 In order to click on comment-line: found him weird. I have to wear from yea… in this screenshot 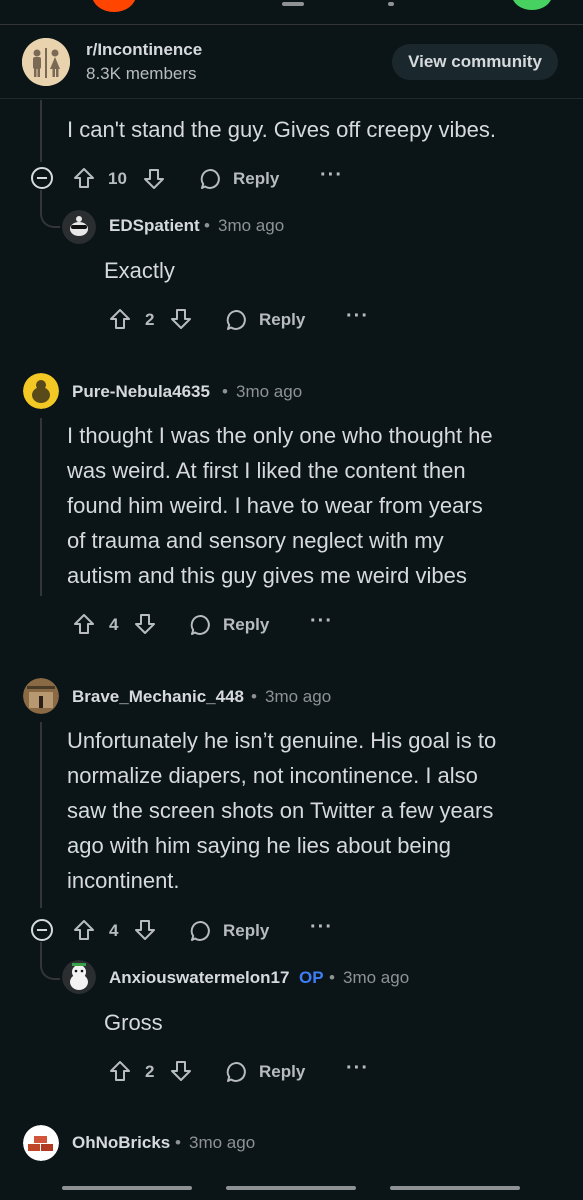, I will do `click(275, 505)`.